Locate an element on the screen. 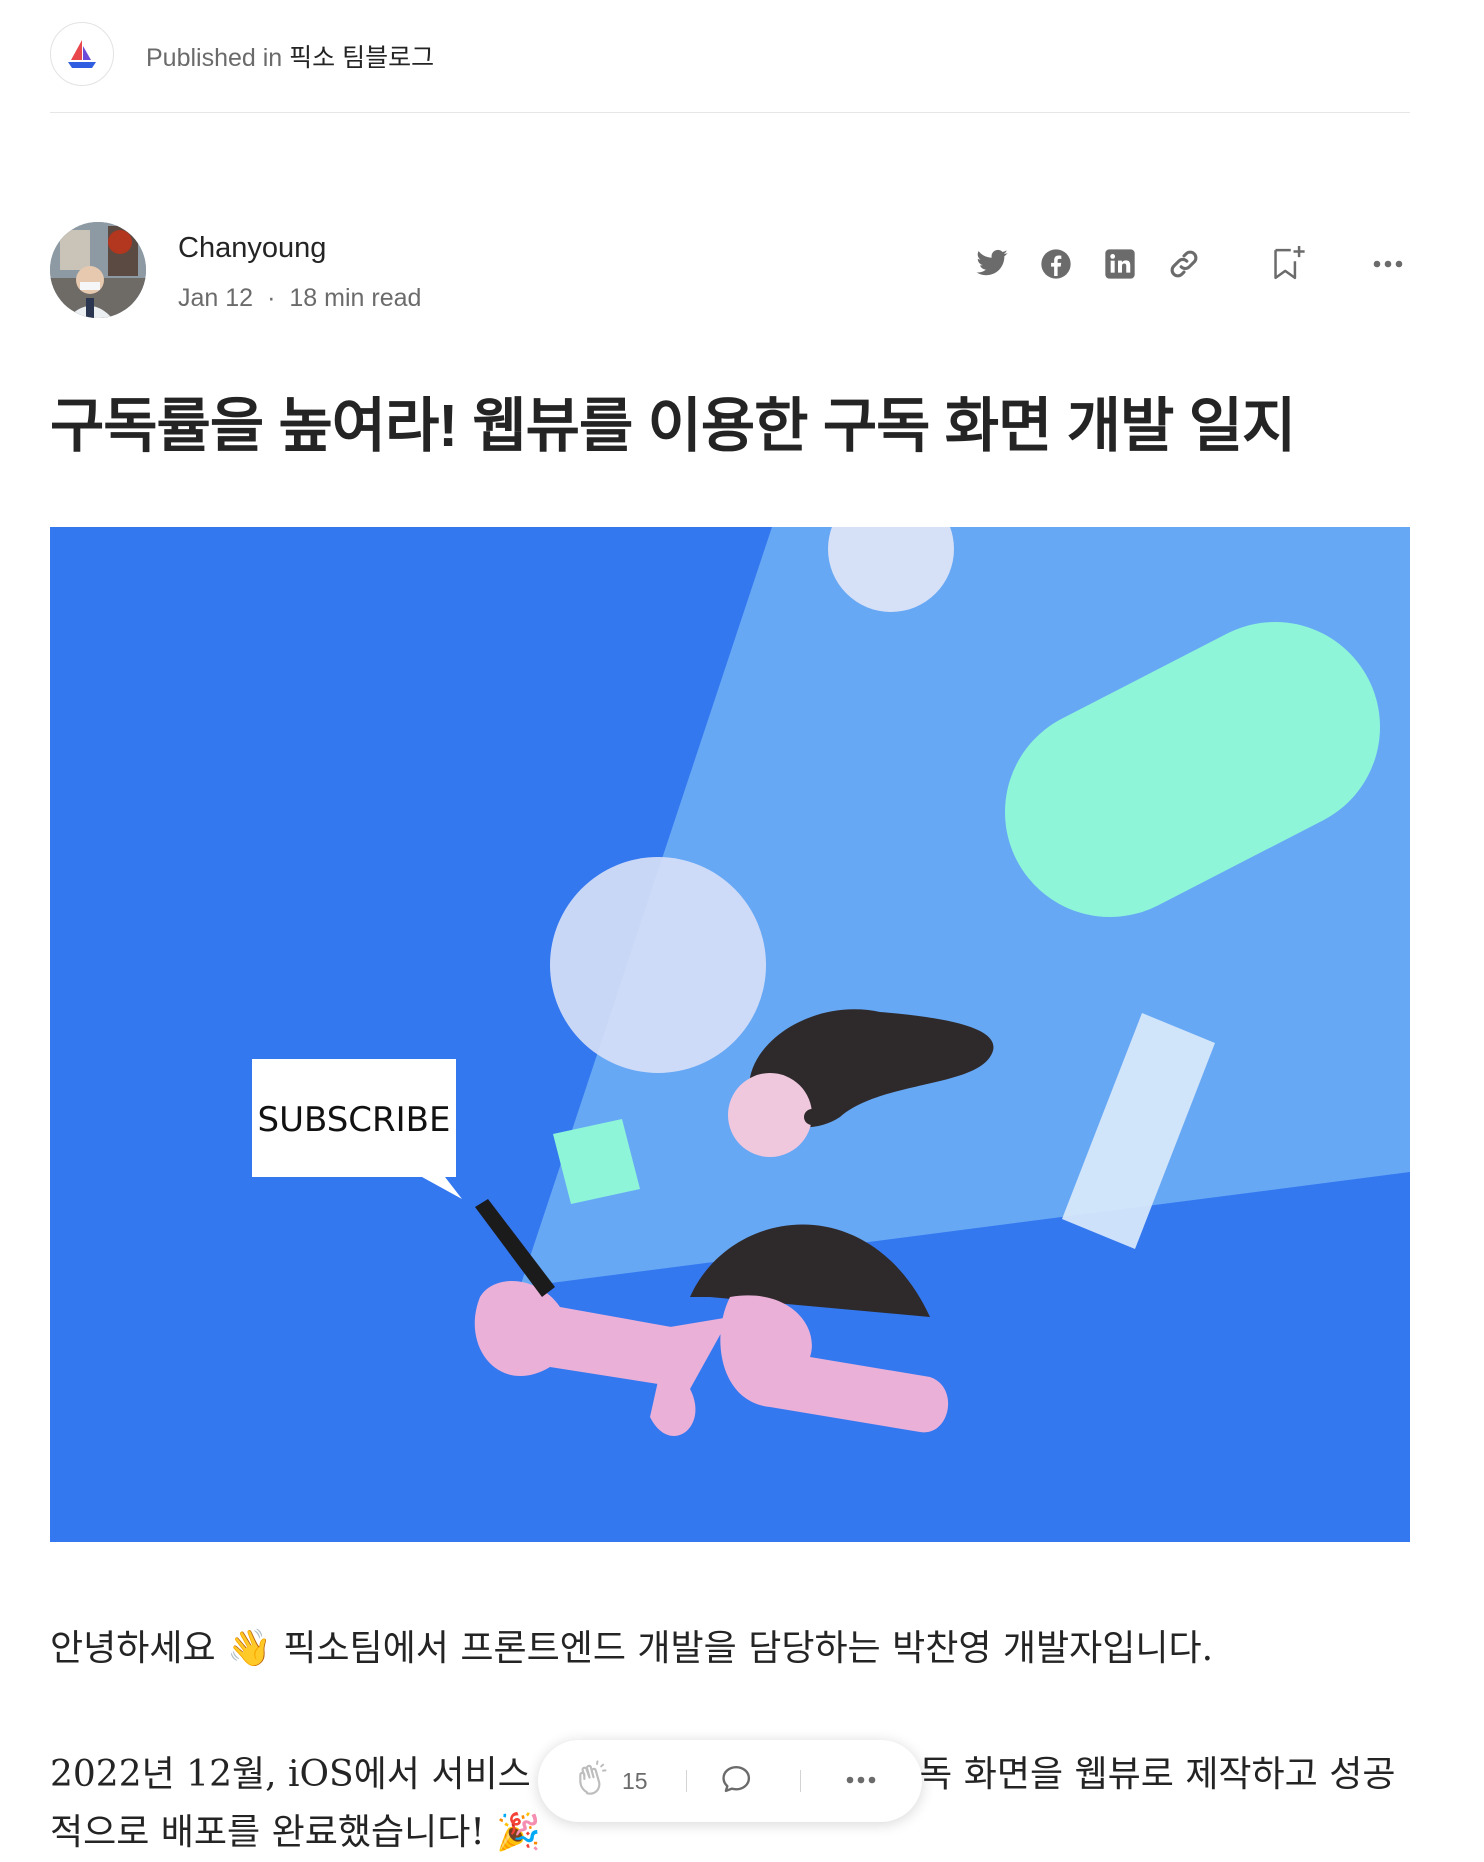 The height and width of the screenshot is (1862, 1484). publication-name-link: 픽소 팀블로그 is located at coordinates (361, 58).